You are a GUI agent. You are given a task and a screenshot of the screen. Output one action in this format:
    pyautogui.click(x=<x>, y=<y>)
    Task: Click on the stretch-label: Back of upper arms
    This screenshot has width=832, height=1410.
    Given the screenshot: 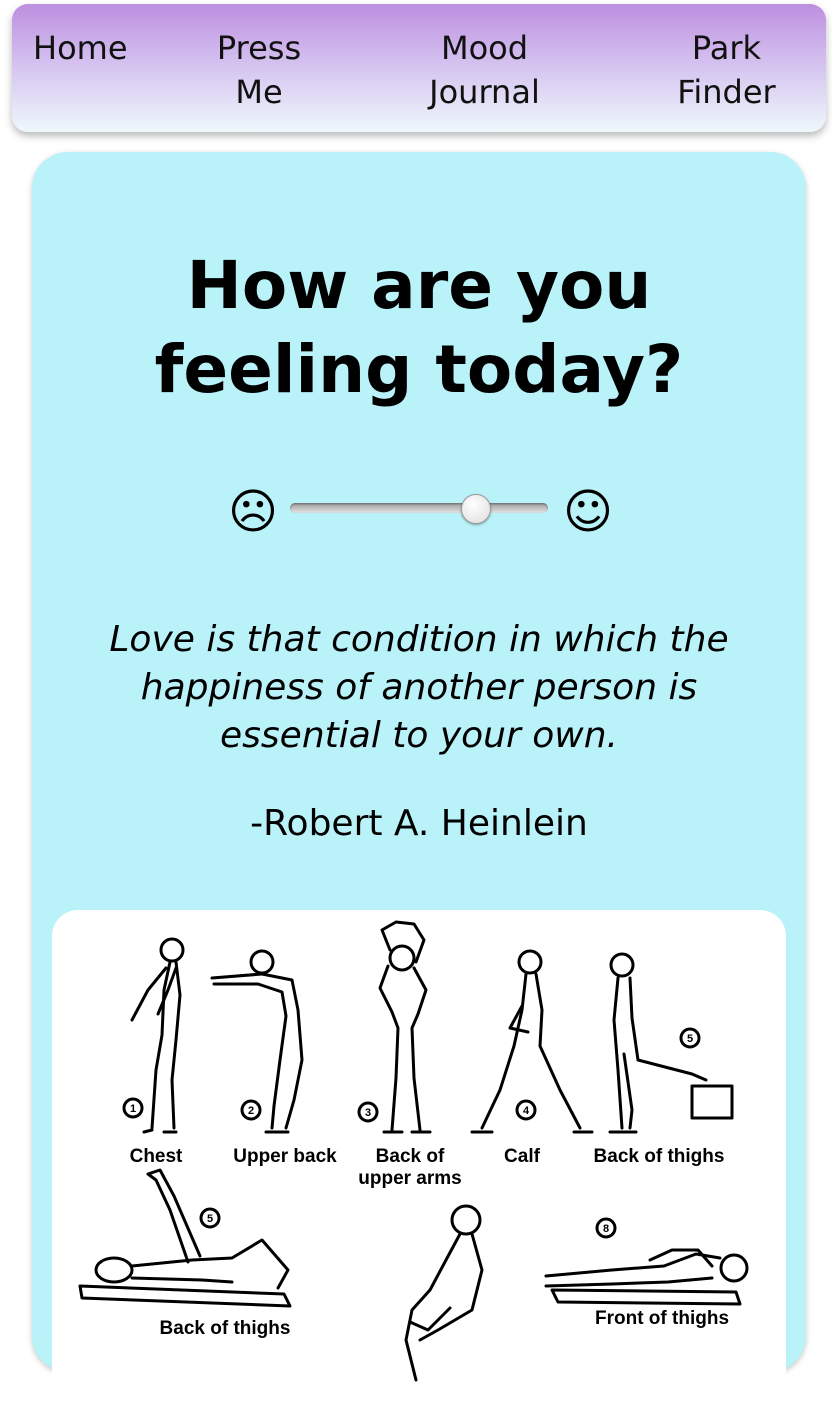 What is the action you would take?
    pyautogui.click(x=409, y=1167)
    